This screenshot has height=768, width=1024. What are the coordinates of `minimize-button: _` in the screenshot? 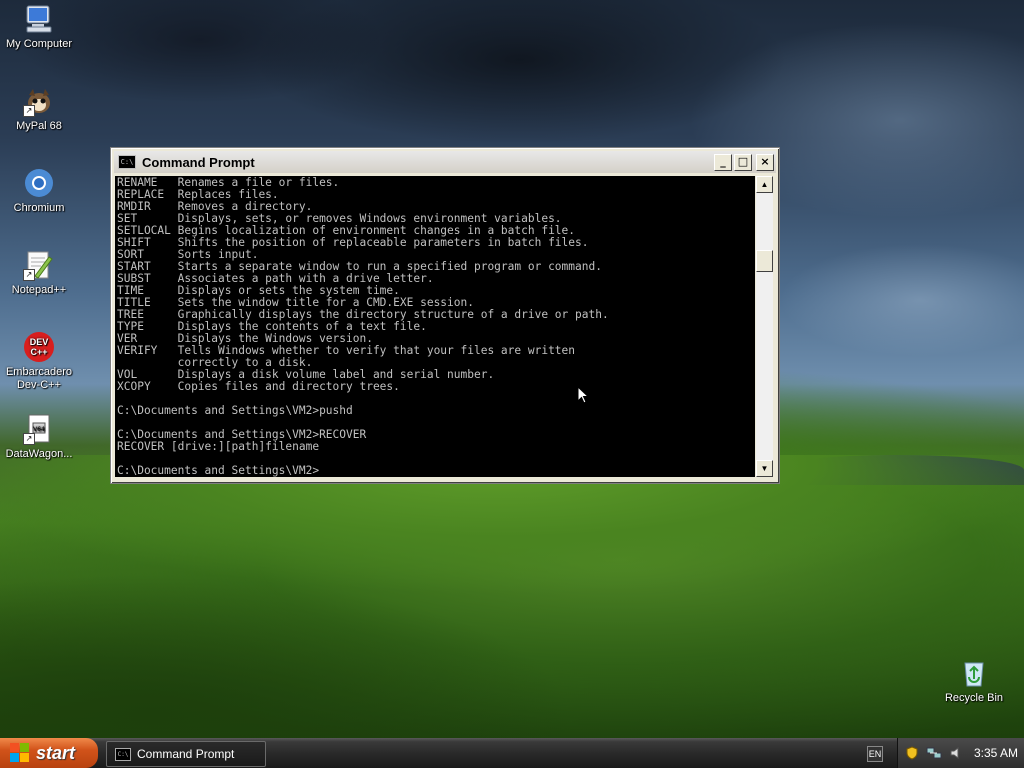 It's located at (723, 162).